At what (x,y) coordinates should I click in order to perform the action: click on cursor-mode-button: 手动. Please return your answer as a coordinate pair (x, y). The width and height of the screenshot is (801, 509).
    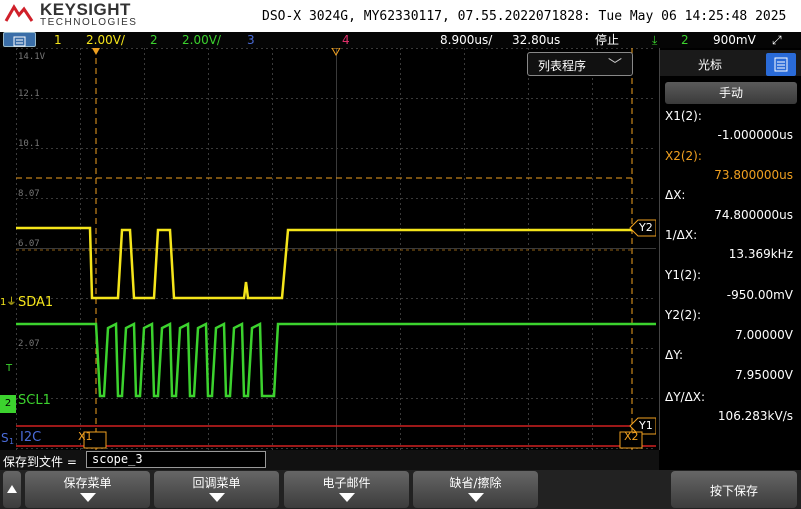
    Looking at the image, I should click on (731, 93).